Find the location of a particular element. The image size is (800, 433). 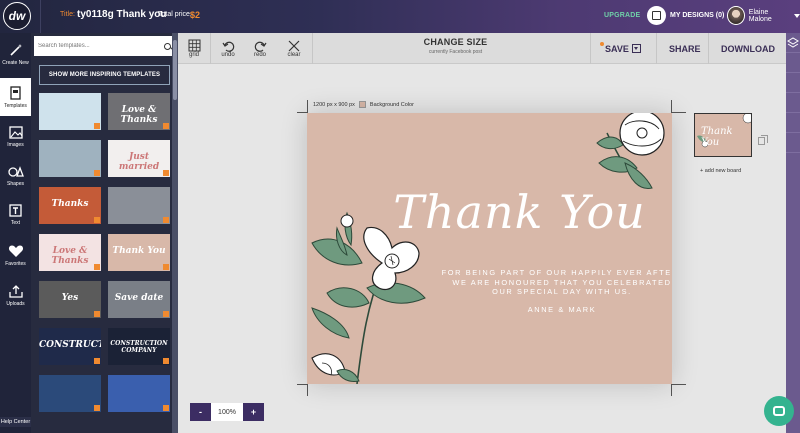

nav-templates: Templates is located at coordinates (15, 97).